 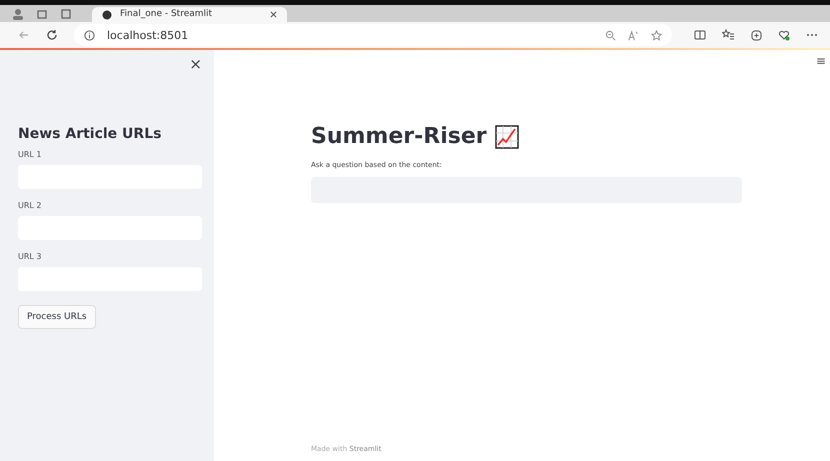 What do you see at coordinates (52, 35) in the screenshot?
I see `refresh-icon` at bounding box center [52, 35].